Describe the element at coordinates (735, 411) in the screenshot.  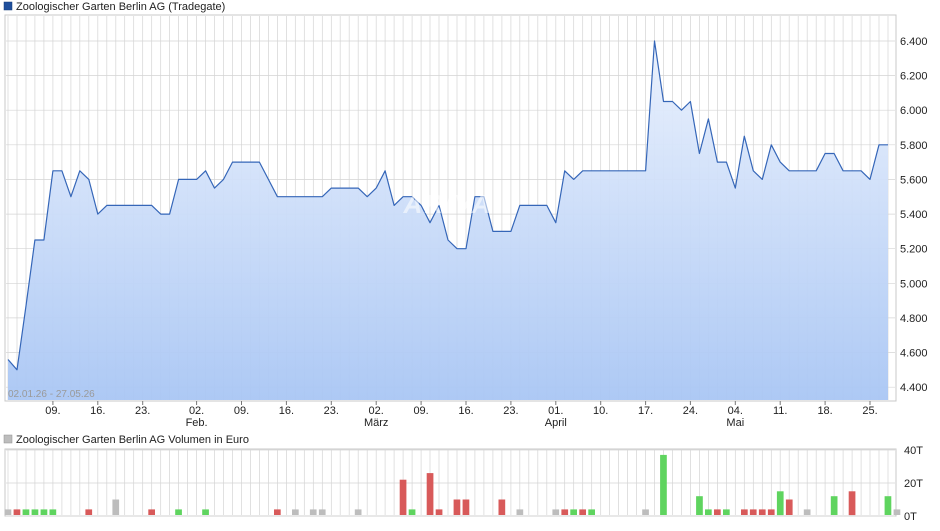
I see `x-tick-label: 04.` at that location.